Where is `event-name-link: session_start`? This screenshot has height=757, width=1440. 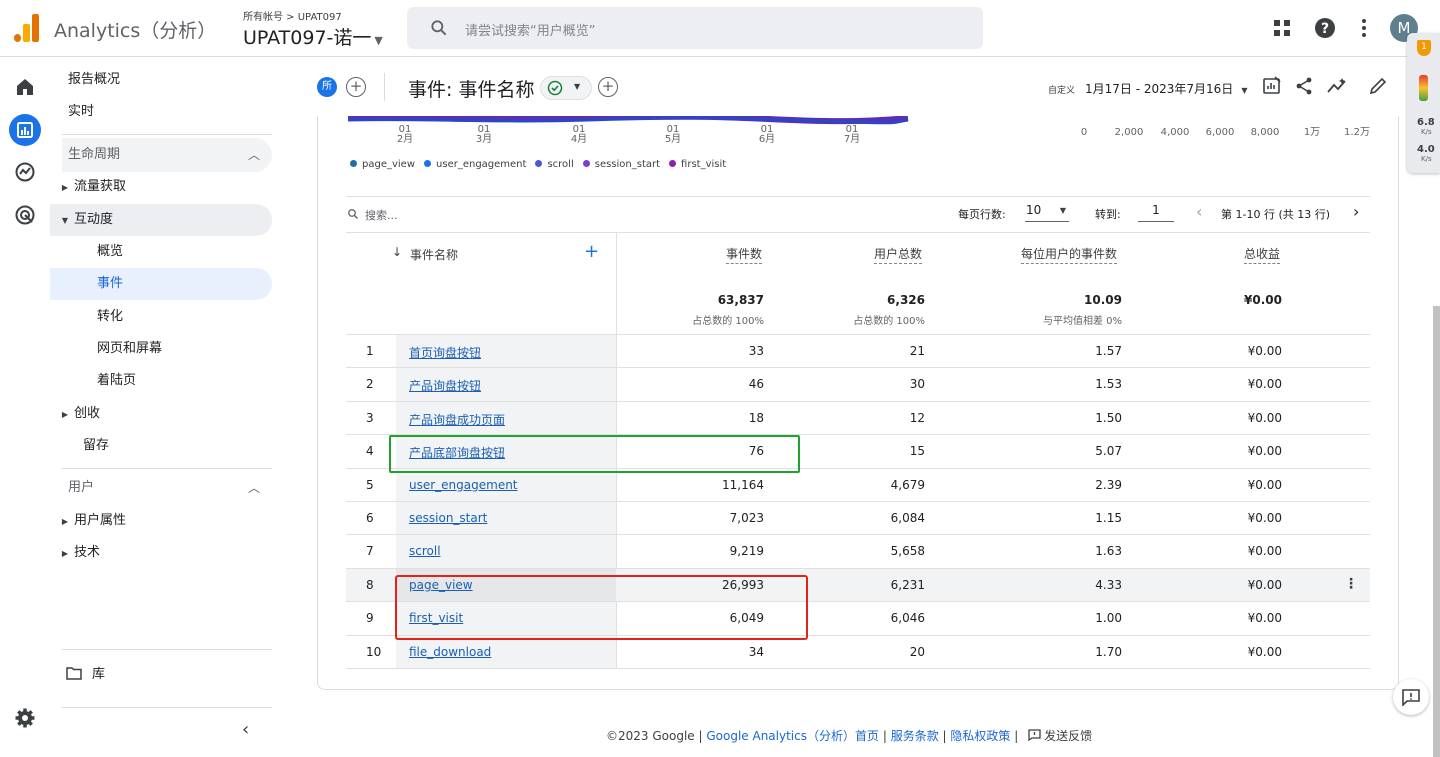
event-name-link: session_start is located at coordinates (448, 518).